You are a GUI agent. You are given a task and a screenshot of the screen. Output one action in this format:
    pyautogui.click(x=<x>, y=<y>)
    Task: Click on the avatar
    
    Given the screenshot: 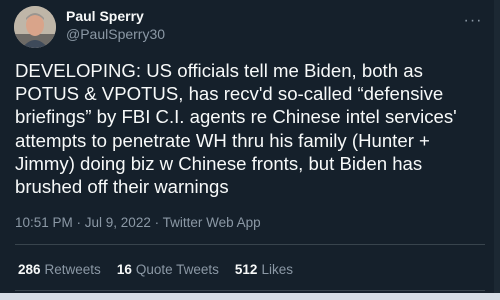 What is the action you would take?
    pyautogui.click(x=35, y=27)
    